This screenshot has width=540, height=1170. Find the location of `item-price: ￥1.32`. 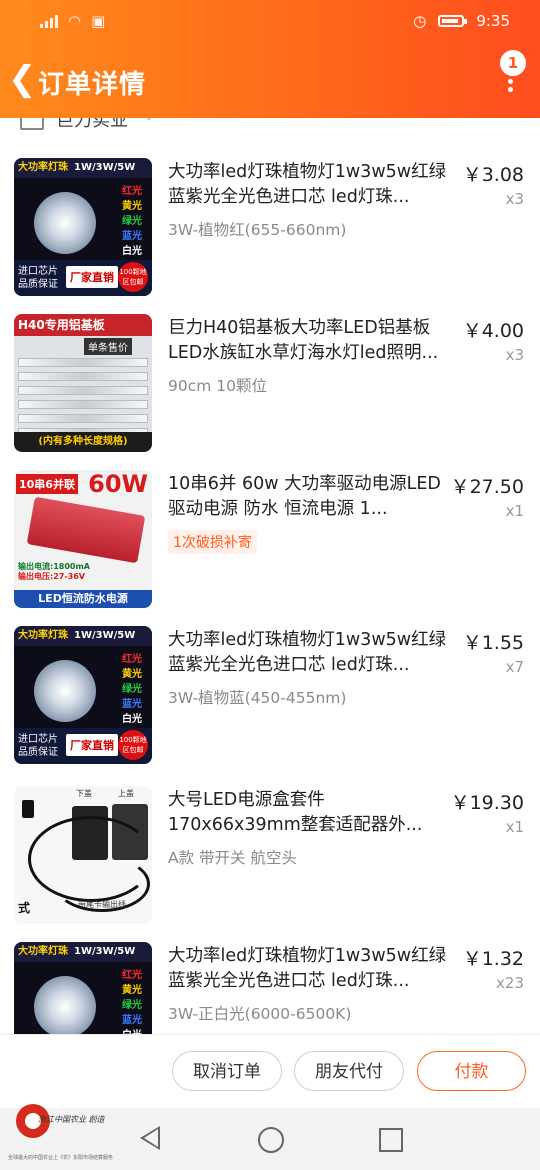

item-price: ￥1.32 is located at coordinates (493, 959).